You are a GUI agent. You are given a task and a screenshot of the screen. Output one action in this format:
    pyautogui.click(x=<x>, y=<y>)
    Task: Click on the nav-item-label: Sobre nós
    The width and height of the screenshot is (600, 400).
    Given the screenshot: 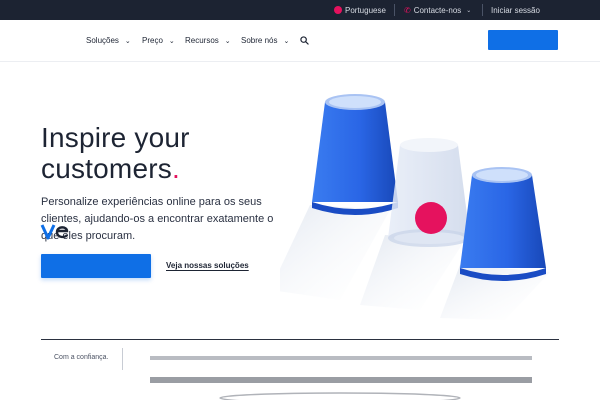 What is the action you would take?
    pyautogui.click(x=259, y=40)
    